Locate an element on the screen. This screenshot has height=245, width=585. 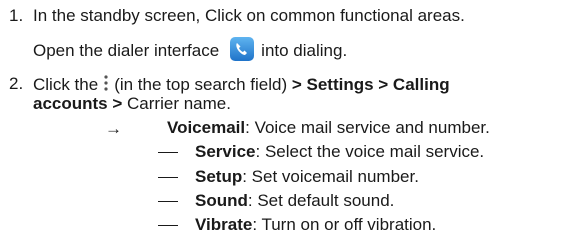
voicemail-item: Service: Select the voice mail service. is located at coordinates (339, 152).